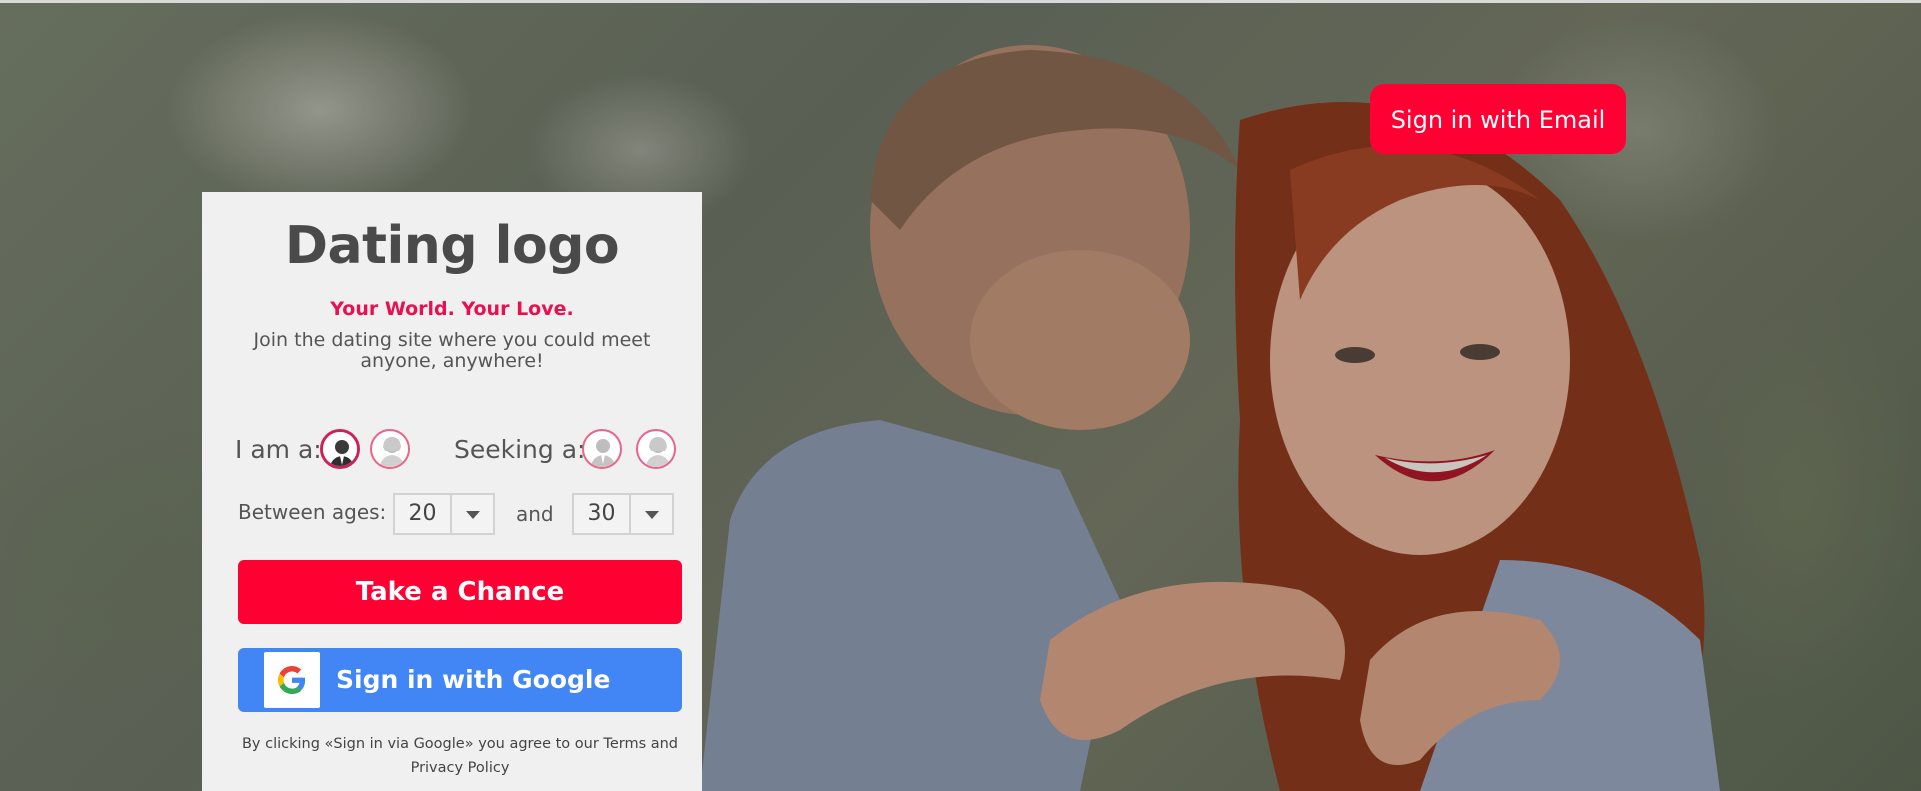 The height and width of the screenshot is (791, 1921). Describe the element at coordinates (444, 514) in the screenshot. I see `age-min-select: 20` at that location.